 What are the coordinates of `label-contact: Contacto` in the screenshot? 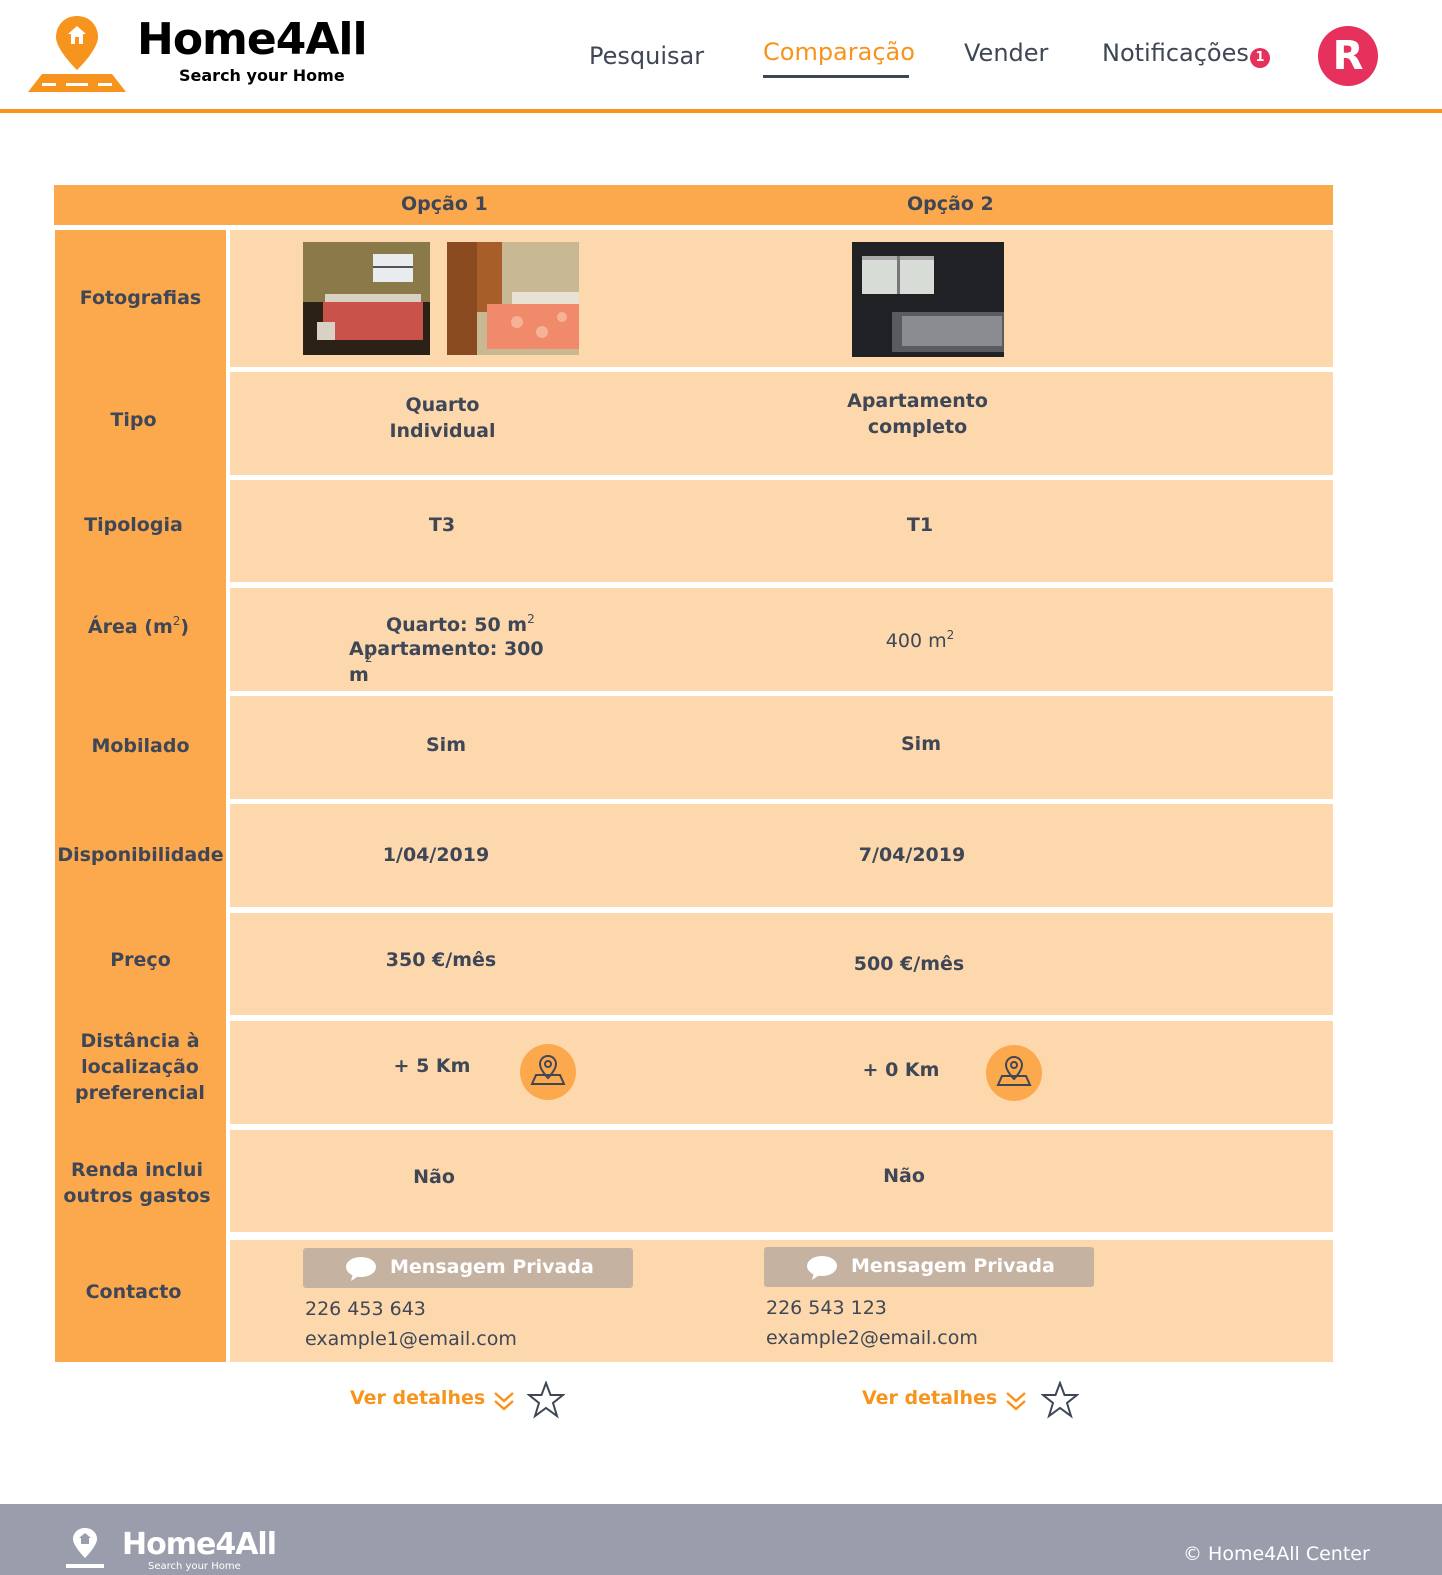 It's located at (133, 1292).